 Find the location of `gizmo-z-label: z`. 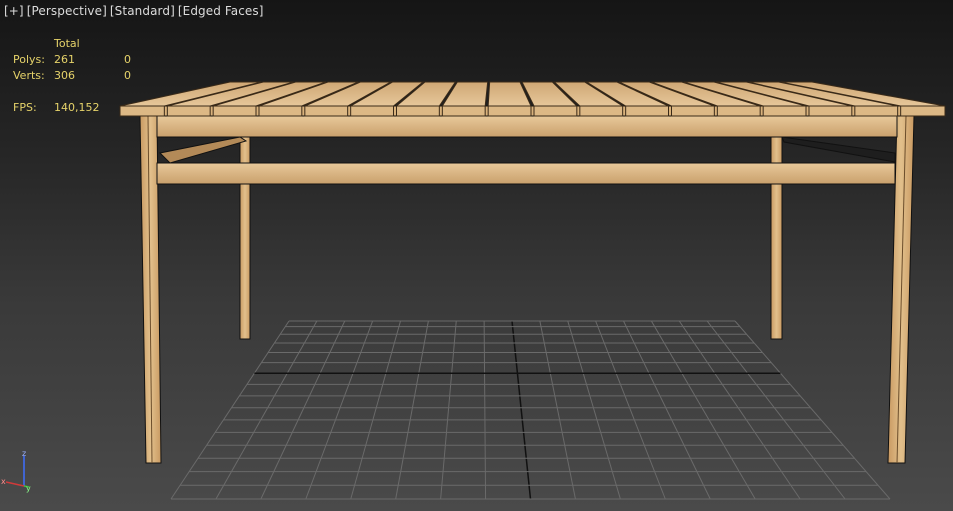

gizmo-z-label: z is located at coordinates (24, 453).